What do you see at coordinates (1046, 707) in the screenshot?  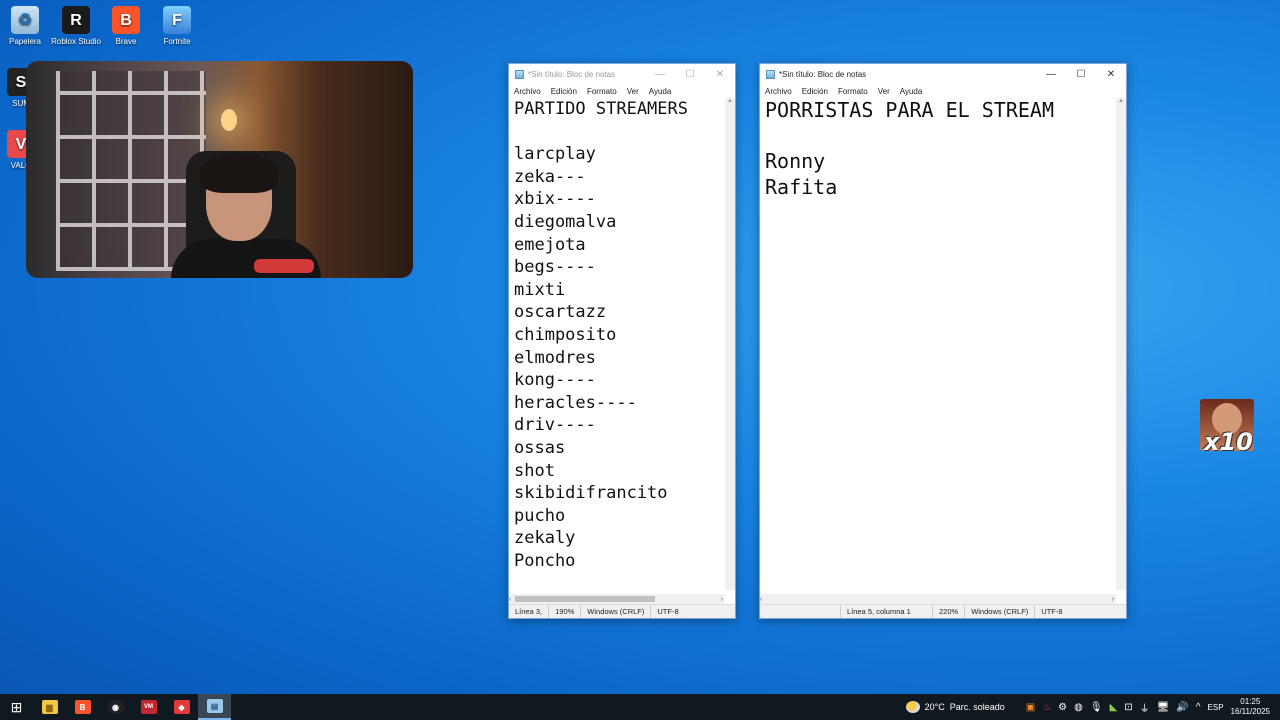 I see `recording-icon: ♨` at bounding box center [1046, 707].